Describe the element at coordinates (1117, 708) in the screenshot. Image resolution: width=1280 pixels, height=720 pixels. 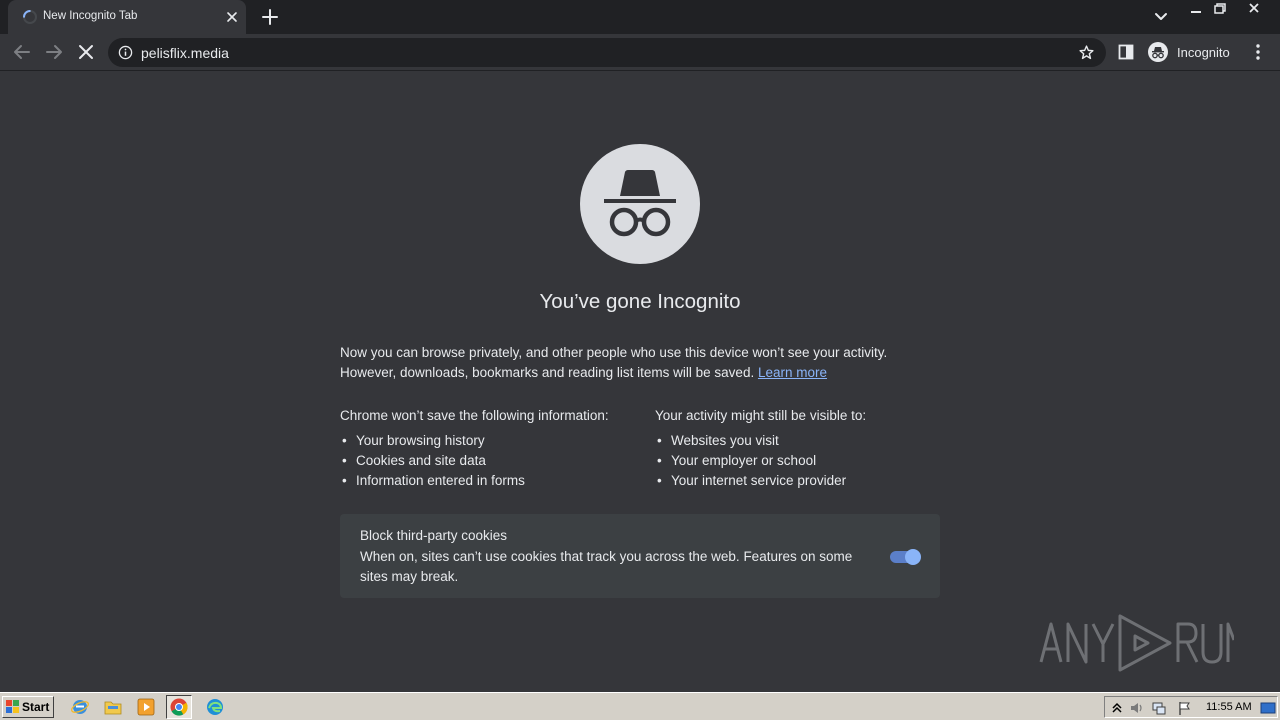
I see `show-hidden-icons-icon` at that location.